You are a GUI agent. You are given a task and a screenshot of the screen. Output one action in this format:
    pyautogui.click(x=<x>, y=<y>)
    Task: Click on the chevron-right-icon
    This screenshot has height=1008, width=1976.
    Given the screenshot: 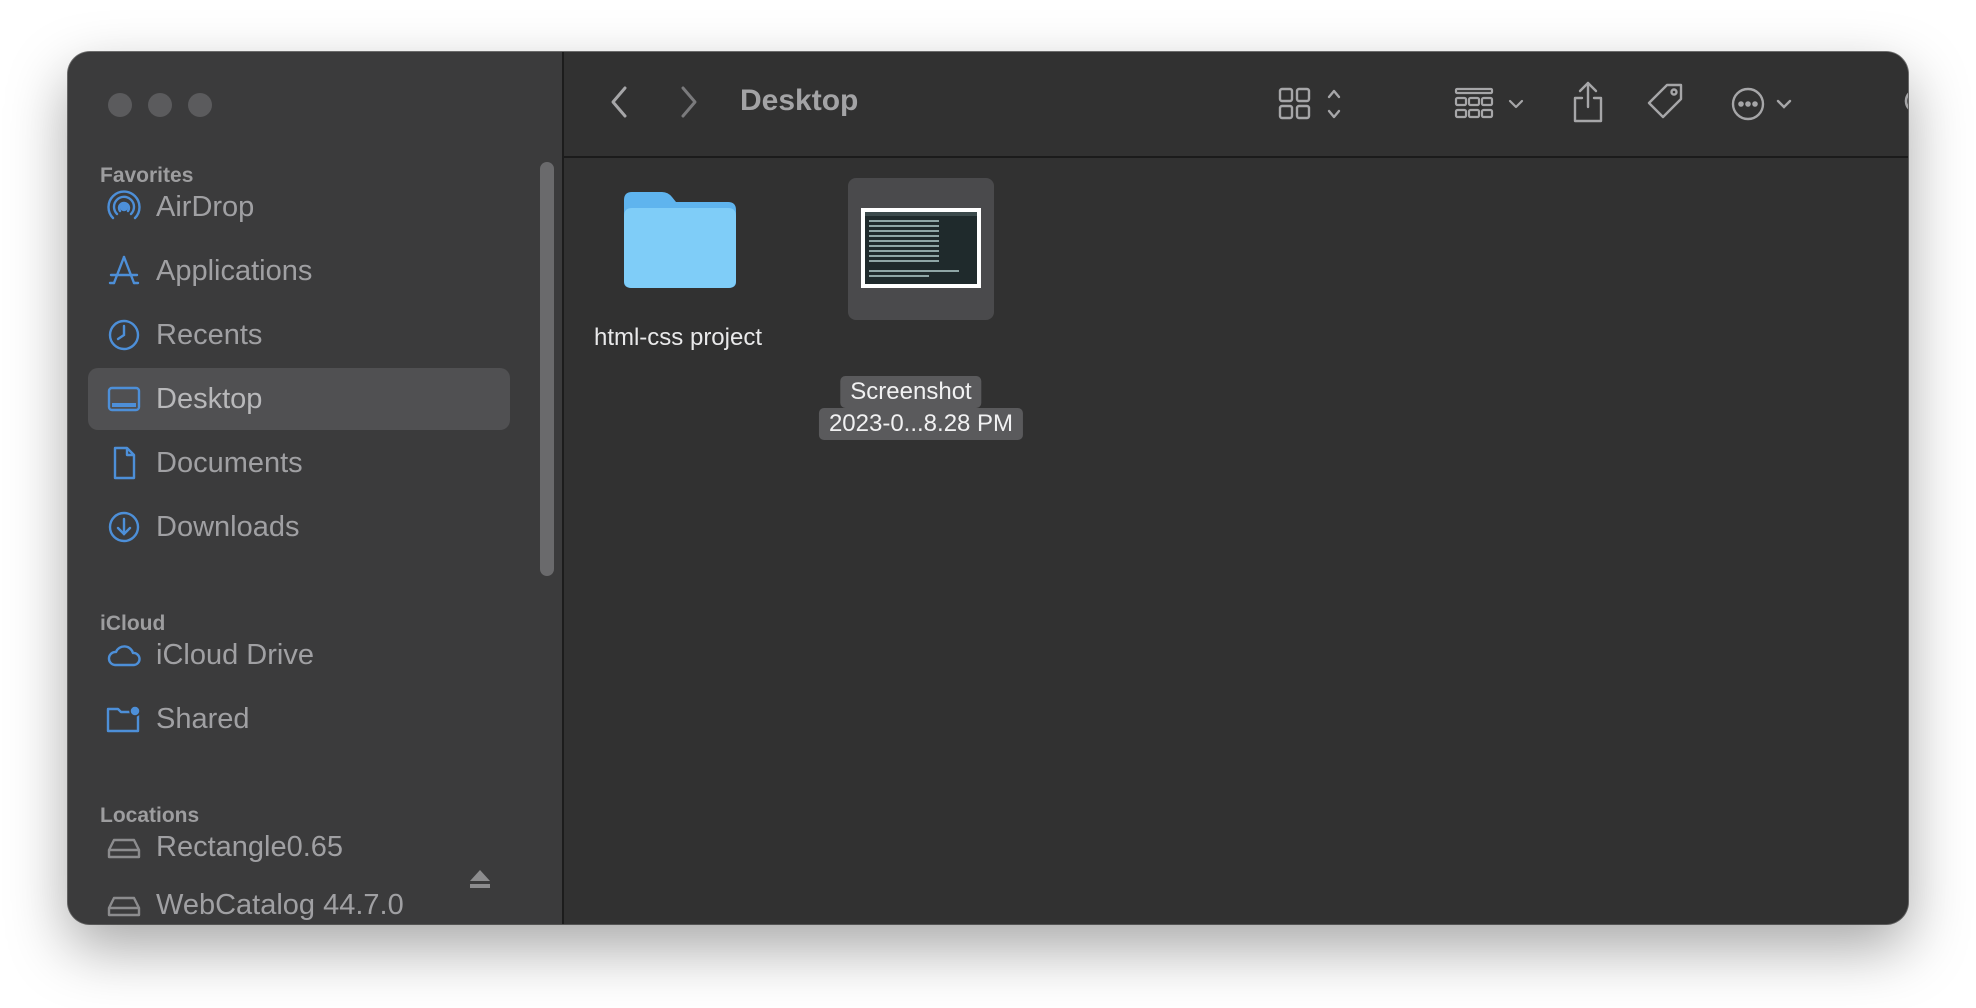 What is the action you would take?
    pyautogui.click(x=689, y=102)
    